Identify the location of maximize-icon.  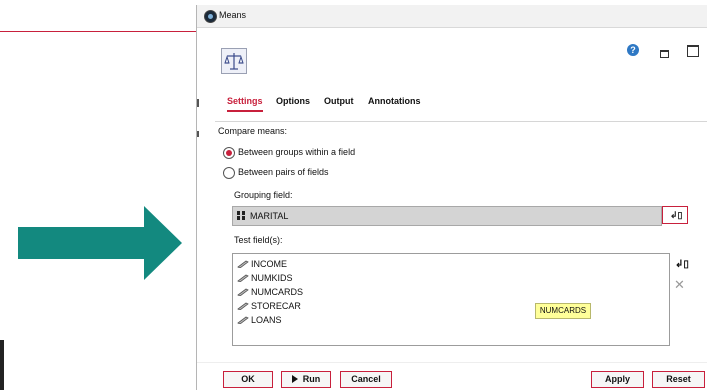
(693, 51).